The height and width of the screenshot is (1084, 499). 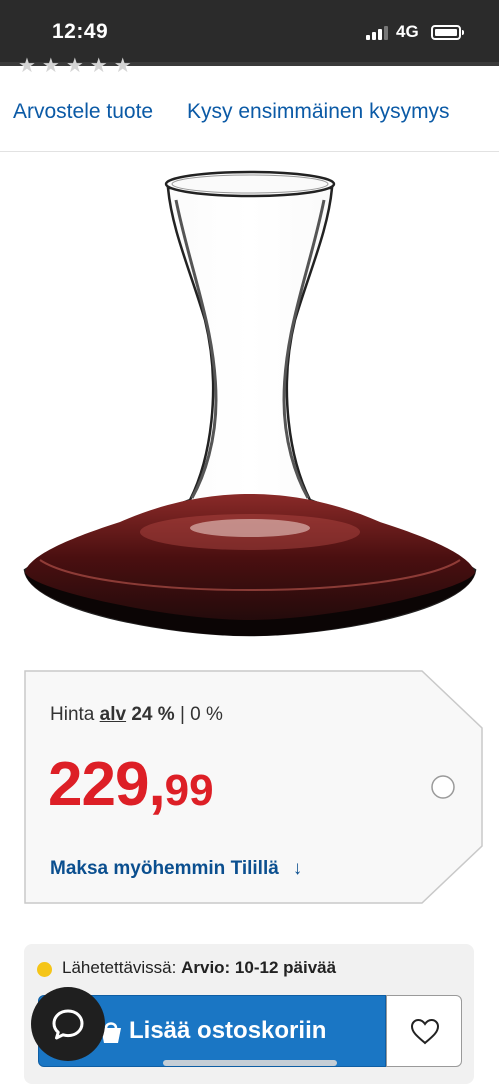 I want to click on delivery-status-label: Lähetettävissä:, so click(x=119, y=967).